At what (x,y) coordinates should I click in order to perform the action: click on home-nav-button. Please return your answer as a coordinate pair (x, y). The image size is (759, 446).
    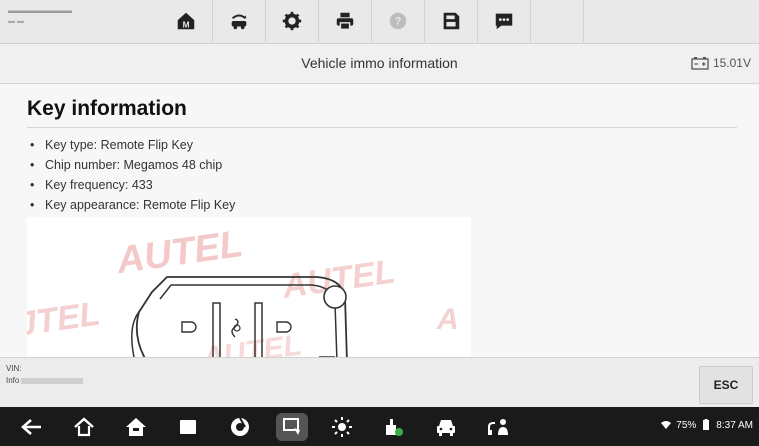
    Looking at the image, I should click on (84, 427).